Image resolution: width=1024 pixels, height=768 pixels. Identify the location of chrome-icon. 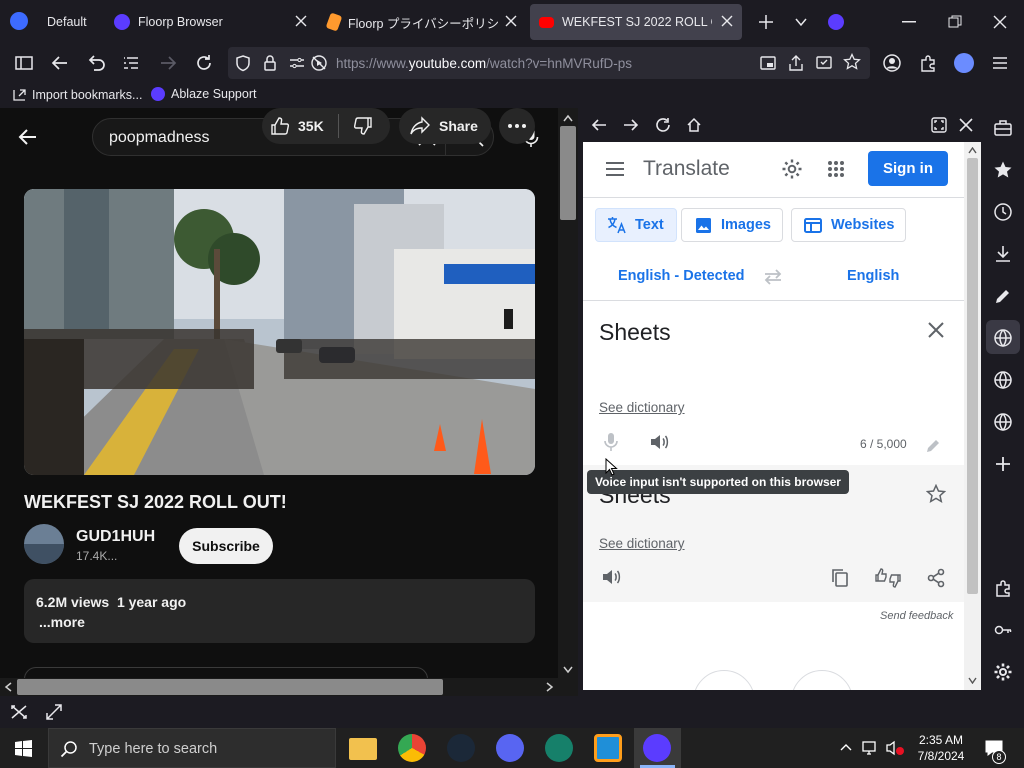
(412, 748).